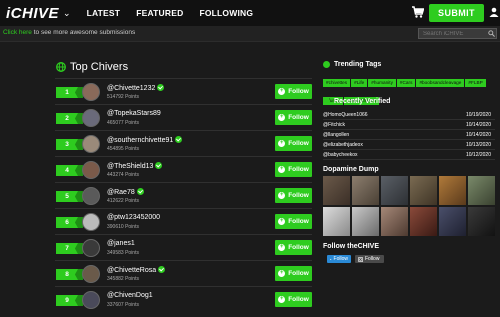  I want to click on username: @southernchivette91, so click(145, 140).